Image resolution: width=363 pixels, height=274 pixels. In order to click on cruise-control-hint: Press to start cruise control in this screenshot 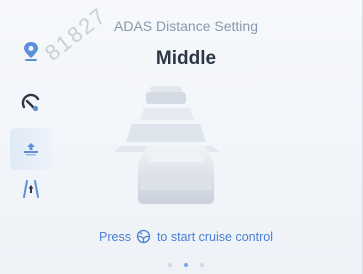, I will do `click(181, 236)`.